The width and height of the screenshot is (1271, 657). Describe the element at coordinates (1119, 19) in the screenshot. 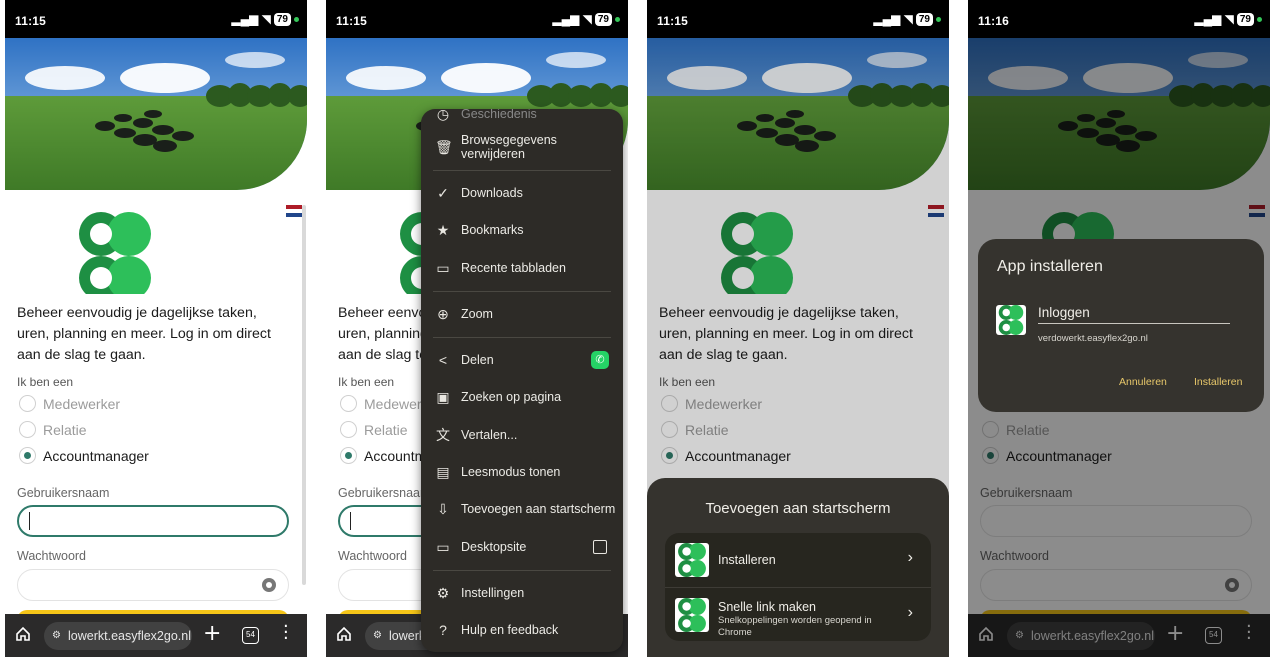

I see `status-bar: 11:16 ▂▄▆ ◥ 79` at that location.